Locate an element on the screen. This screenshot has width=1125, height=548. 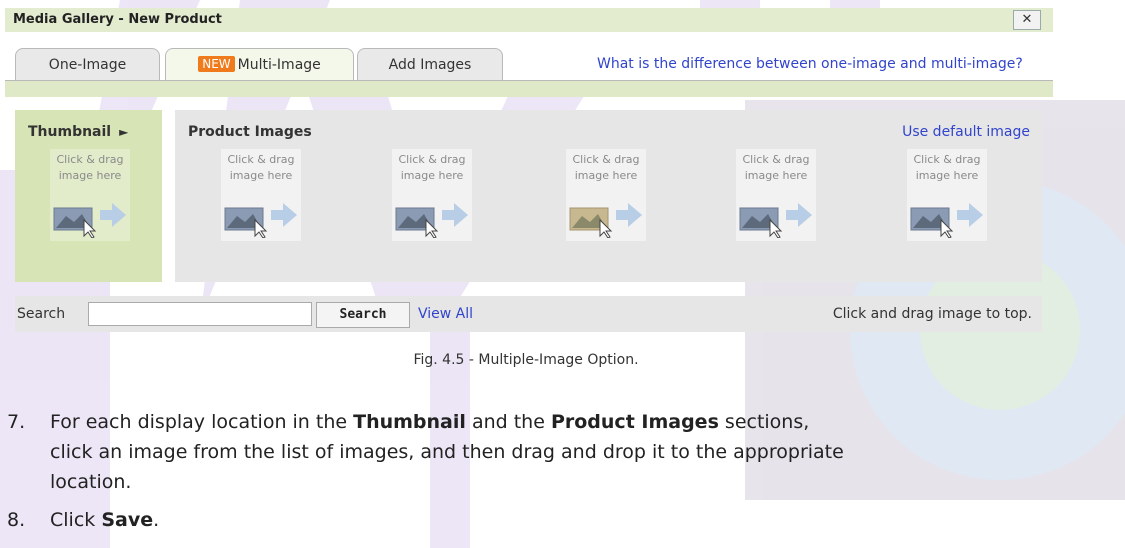
product-images-title: Product Images is located at coordinates (250, 132).